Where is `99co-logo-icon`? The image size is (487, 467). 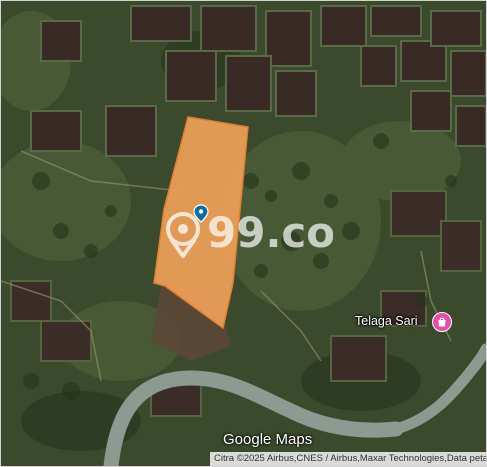 99co-logo-icon is located at coordinates (183, 235).